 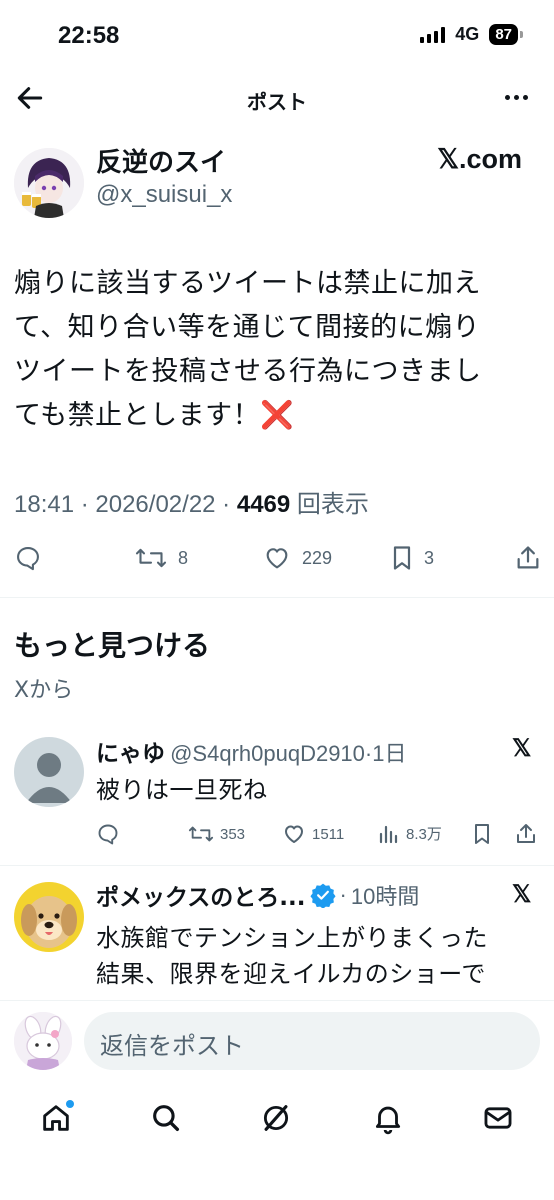 What do you see at coordinates (164, 195) in the screenshot?
I see `author-handle: @x_suisui_x` at bounding box center [164, 195].